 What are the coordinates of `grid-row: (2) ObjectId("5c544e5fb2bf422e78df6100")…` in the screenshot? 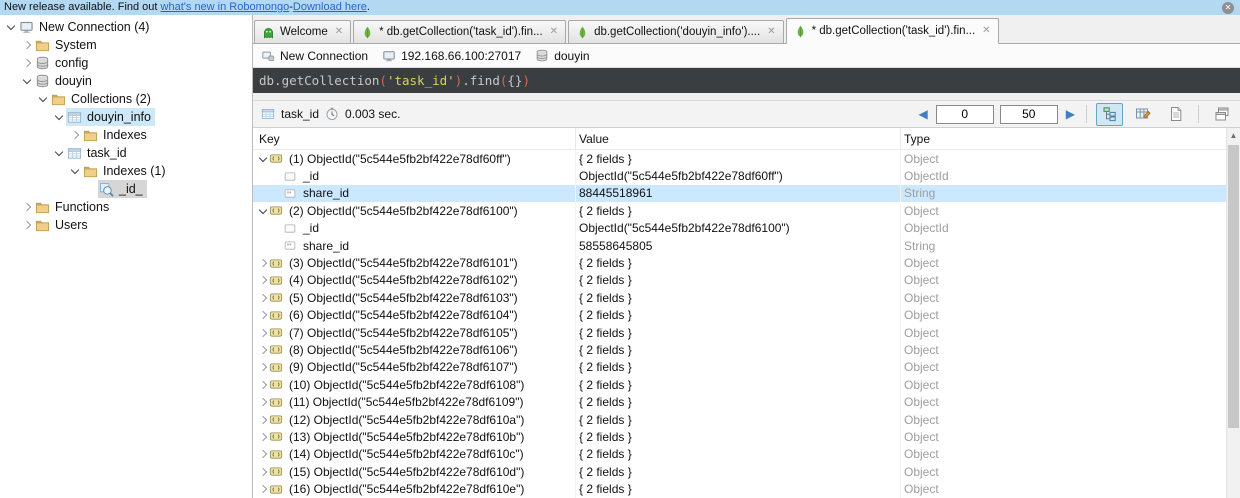 It's located at (746, 211).